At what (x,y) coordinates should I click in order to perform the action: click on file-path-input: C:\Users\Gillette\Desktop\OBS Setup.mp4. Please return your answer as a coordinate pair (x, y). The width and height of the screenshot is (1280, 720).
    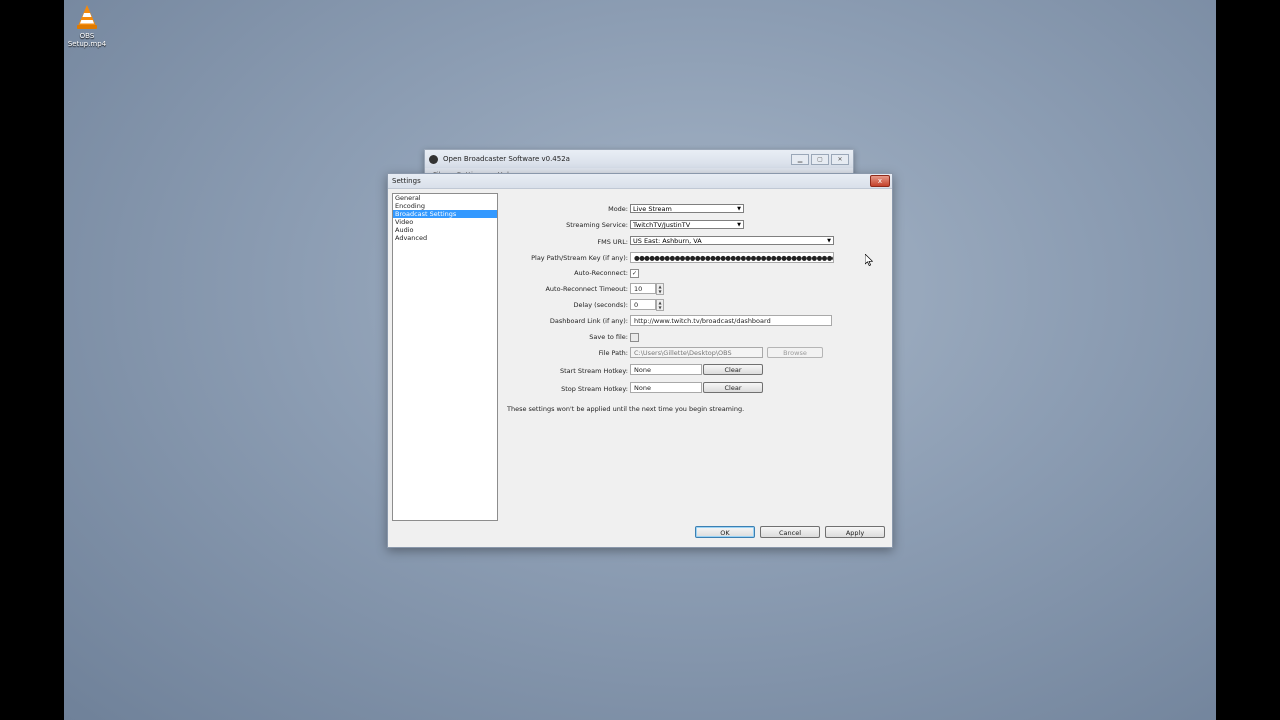
    Looking at the image, I should click on (696, 352).